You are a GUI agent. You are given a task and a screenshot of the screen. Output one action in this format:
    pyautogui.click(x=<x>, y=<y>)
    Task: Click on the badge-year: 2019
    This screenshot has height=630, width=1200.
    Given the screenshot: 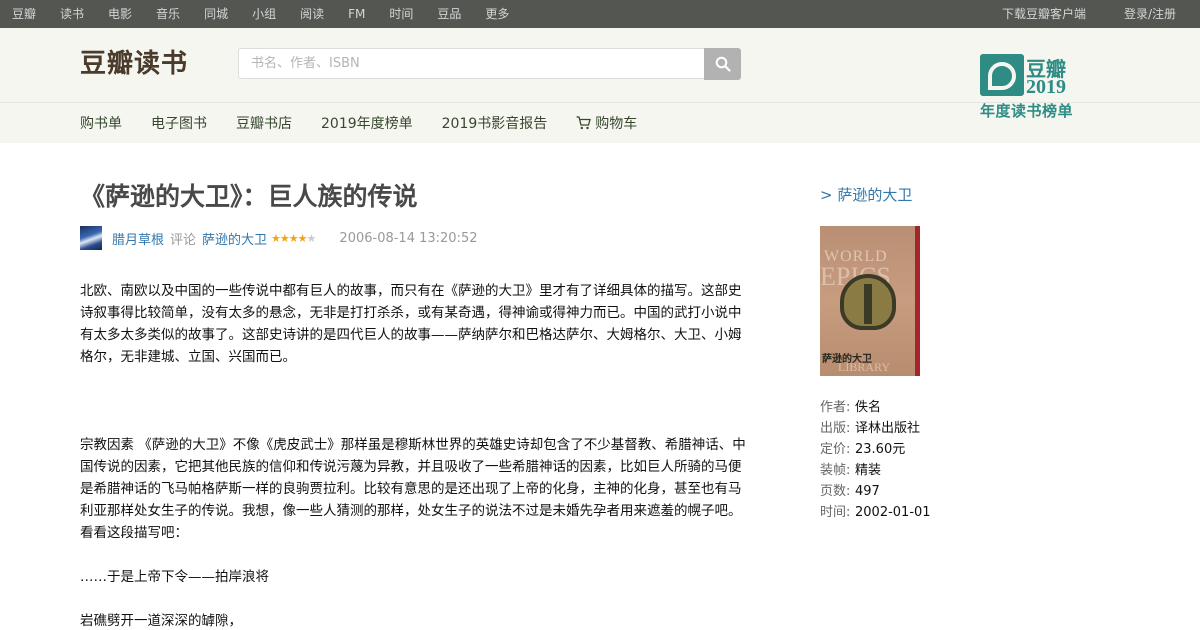 What is the action you would take?
    pyautogui.click(x=1046, y=87)
    